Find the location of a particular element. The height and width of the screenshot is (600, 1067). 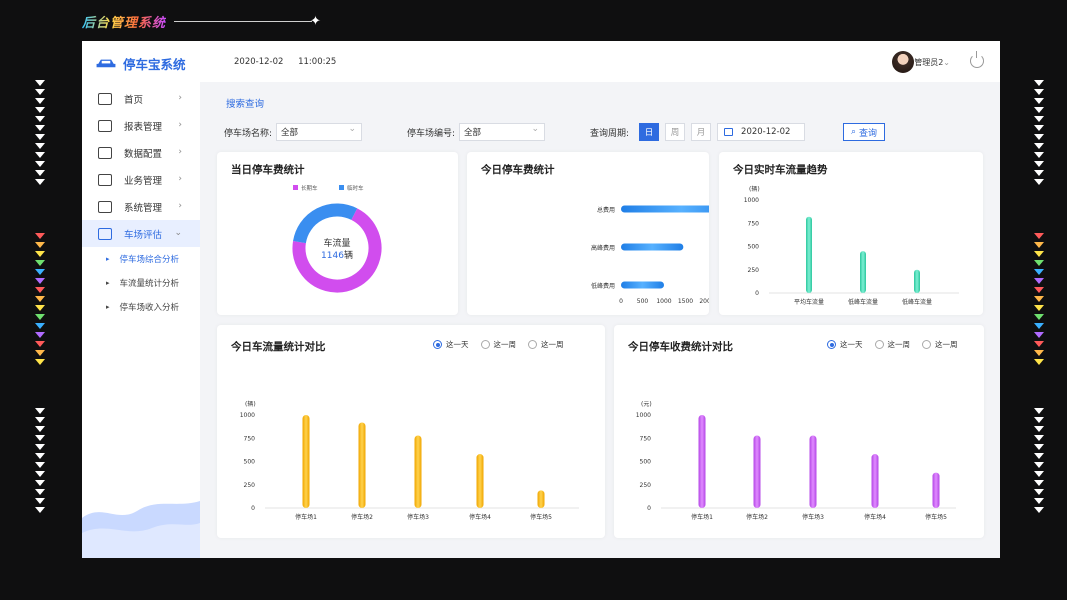

period-day-button: 日 is located at coordinates (649, 132).